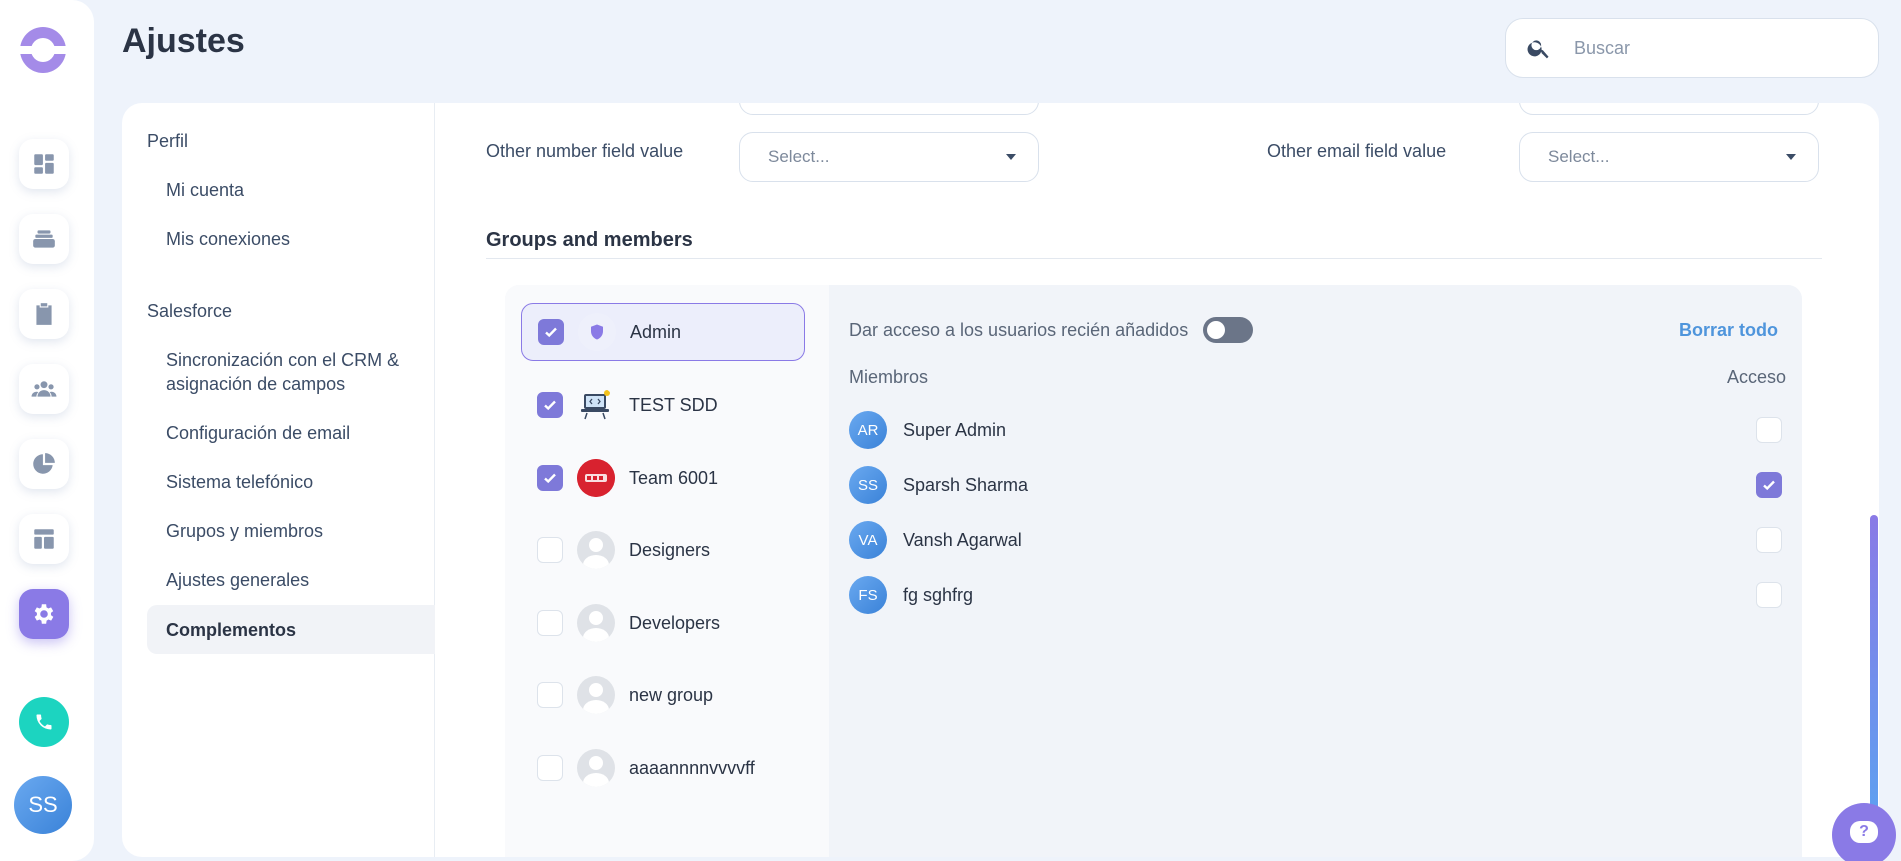  What do you see at coordinates (1756, 377) in the screenshot?
I see `access-header: Acceso` at bounding box center [1756, 377].